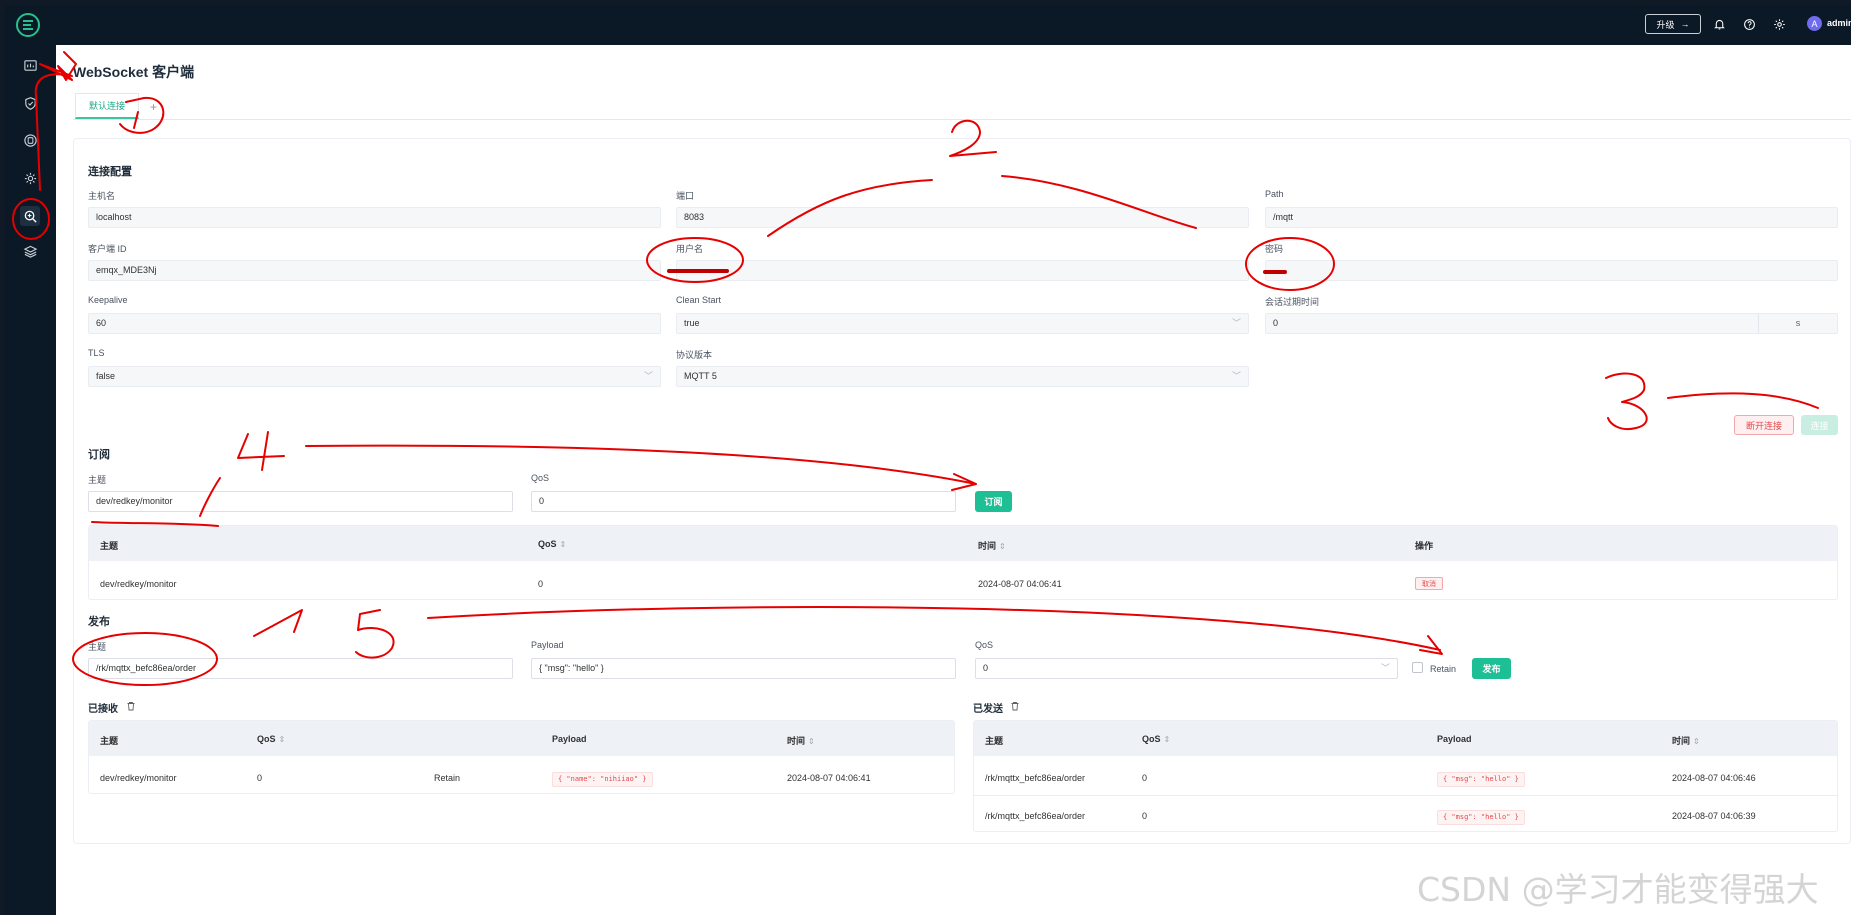 This screenshot has width=1851, height=915. What do you see at coordinates (1551, 270) in the screenshot?
I see `password-input` at bounding box center [1551, 270].